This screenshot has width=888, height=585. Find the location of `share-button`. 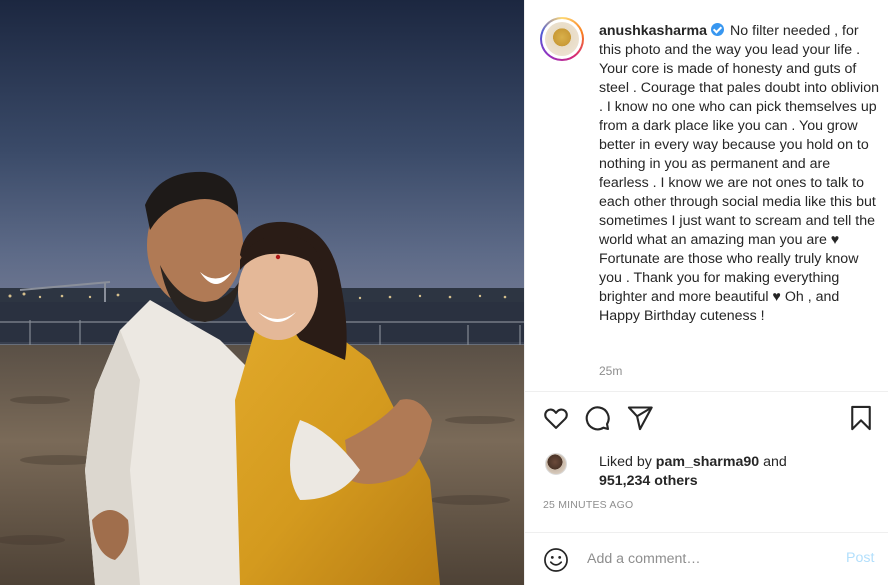

share-button is located at coordinates (641, 419).